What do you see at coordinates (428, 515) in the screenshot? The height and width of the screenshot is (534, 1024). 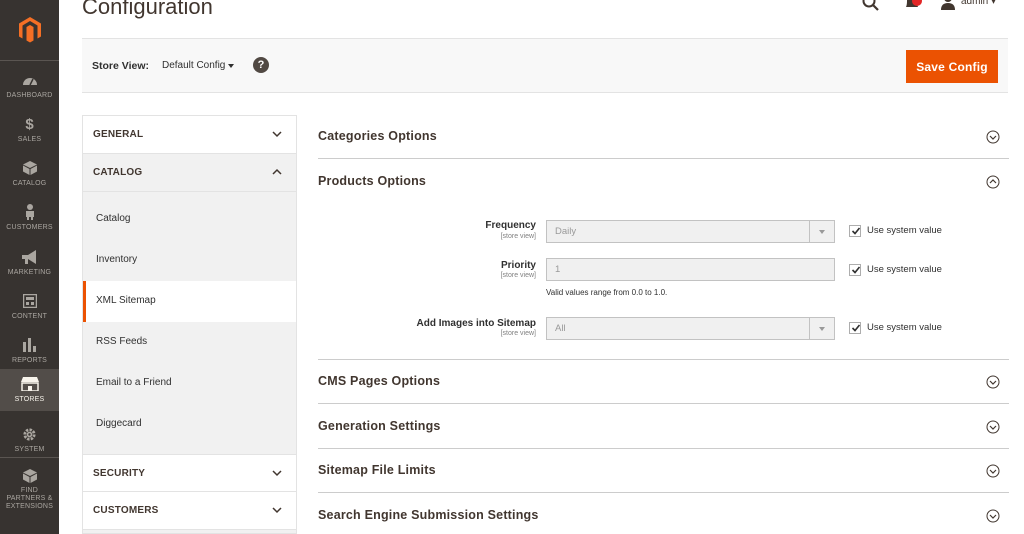 I see `section-title: Search Engine Submission Settings` at bounding box center [428, 515].